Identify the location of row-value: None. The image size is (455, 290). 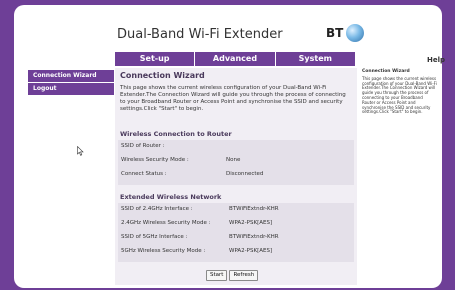
(233, 160).